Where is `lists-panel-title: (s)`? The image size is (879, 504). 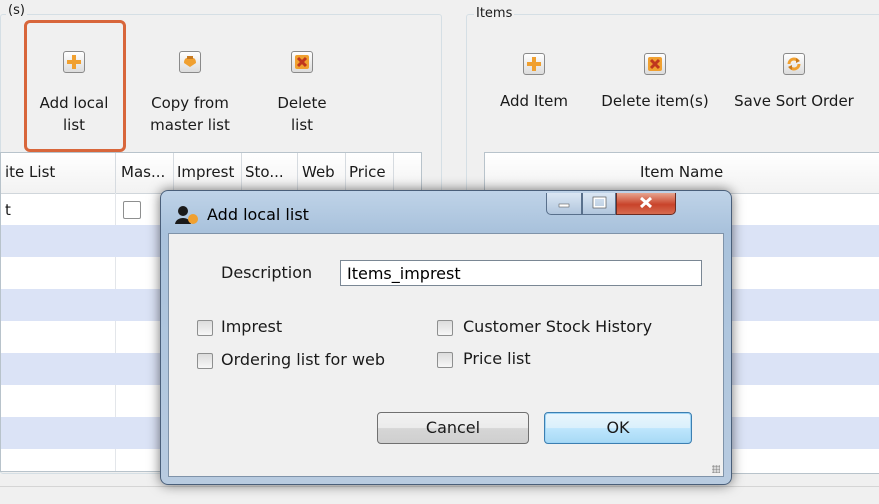 lists-panel-title: (s) is located at coordinates (16, 10).